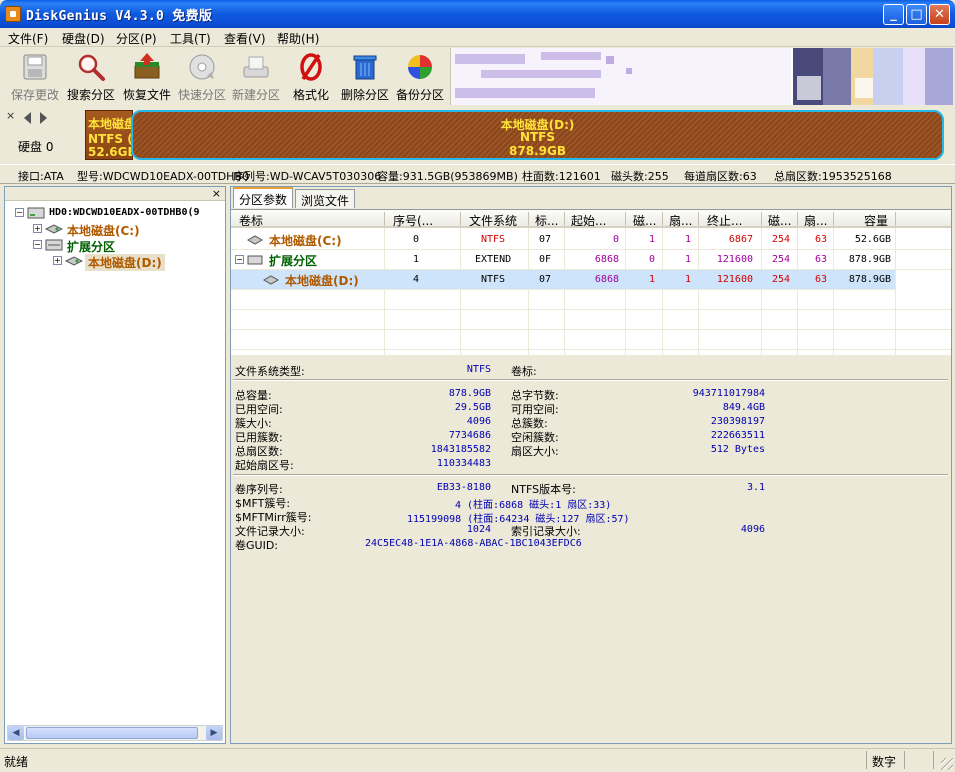 The width and height of the screenshot is (955, 772). Describe the element at coordinates (947, 764) in the screenshot. I see `resize-grip-icon` at that location.